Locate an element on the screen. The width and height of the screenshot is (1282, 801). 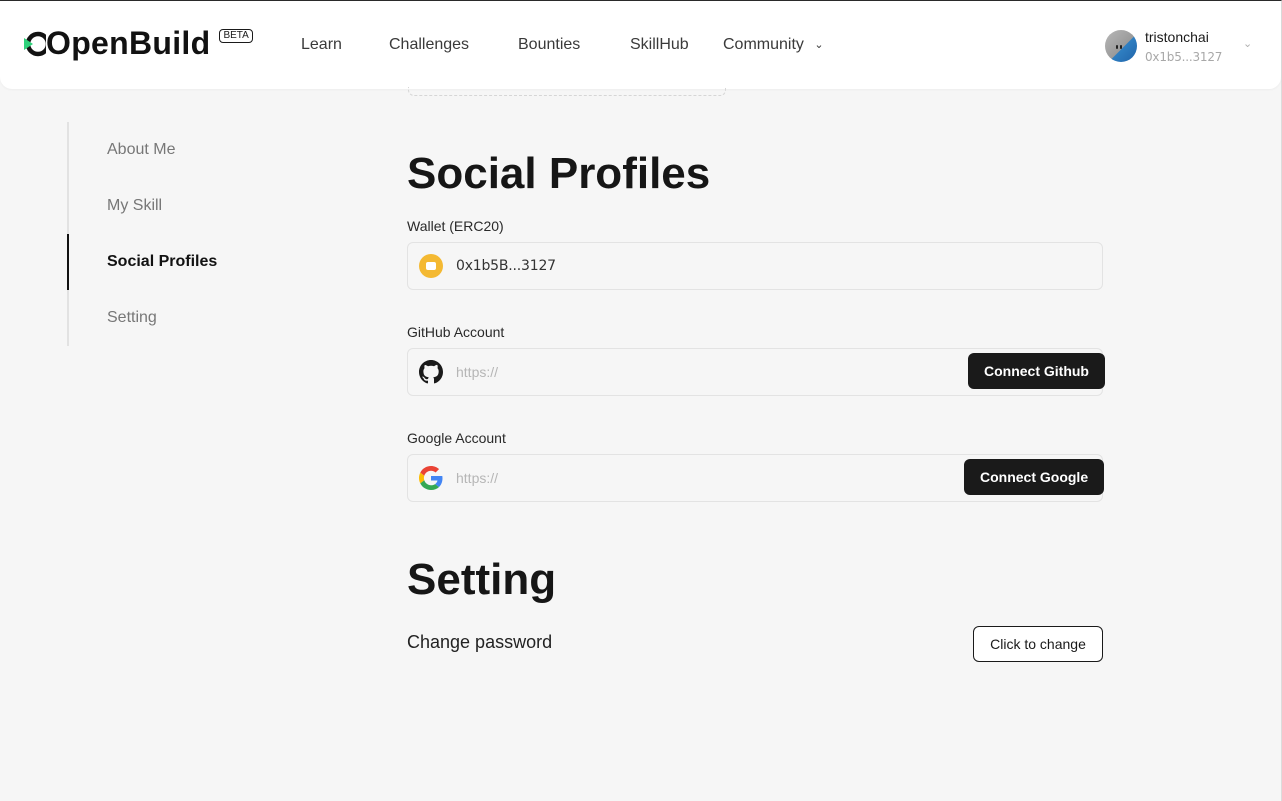
google-field: https:// Connect Google is located at coordinates (756, 478).